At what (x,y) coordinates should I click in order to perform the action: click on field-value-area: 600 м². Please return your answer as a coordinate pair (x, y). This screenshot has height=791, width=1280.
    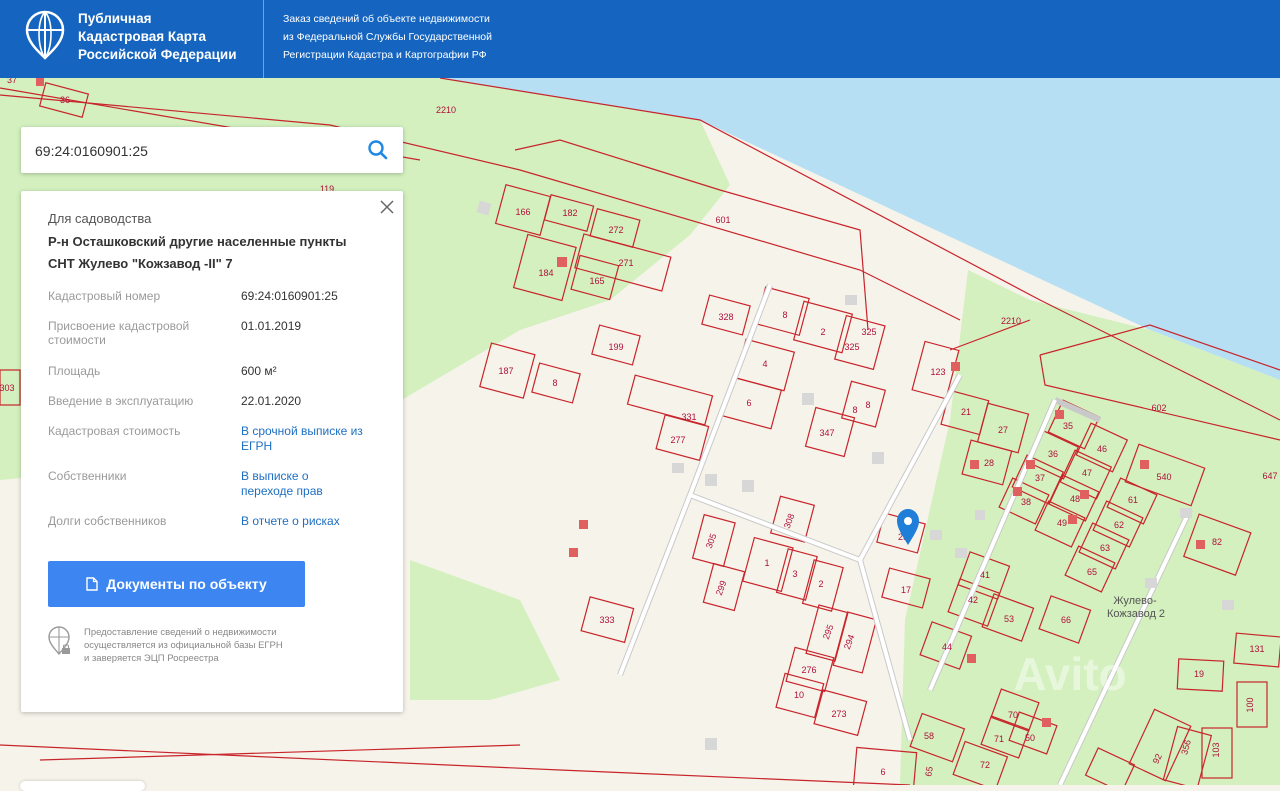
    Looking at the image, I should click on (259, 371).